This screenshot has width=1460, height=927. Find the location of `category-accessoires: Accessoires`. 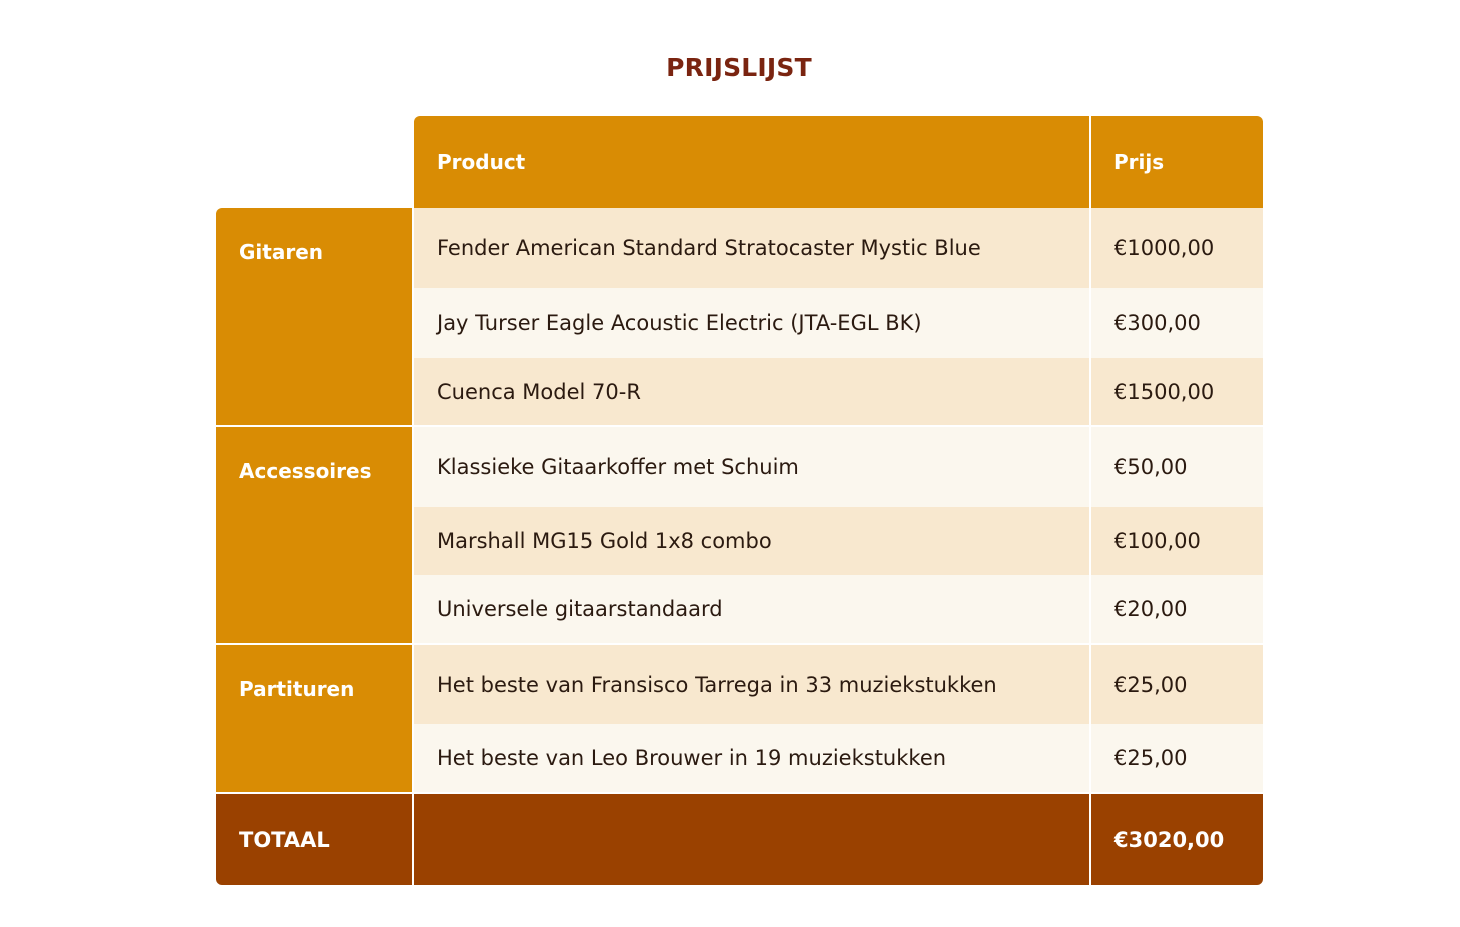

category-accessoires: Accessoires is located at coordinates (314, 535).